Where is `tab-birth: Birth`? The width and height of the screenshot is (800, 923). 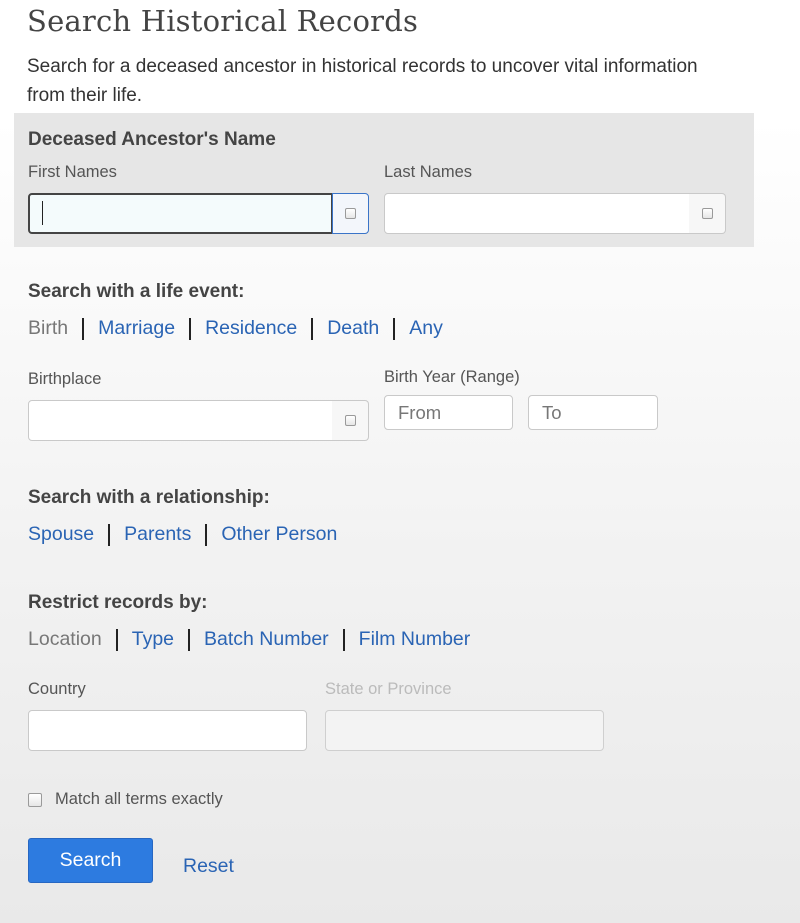
tab-birth: Birth is located at coordinates (48, 328).